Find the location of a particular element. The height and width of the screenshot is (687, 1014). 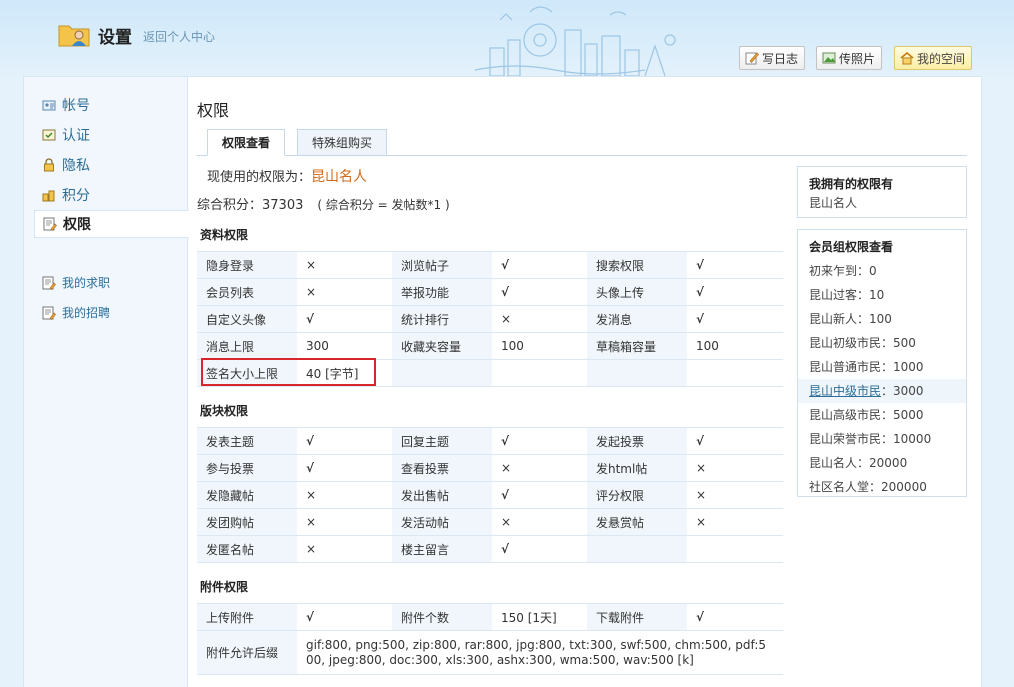

table-cell-label: 浏览帖子 is located at coordinates (442, 265).